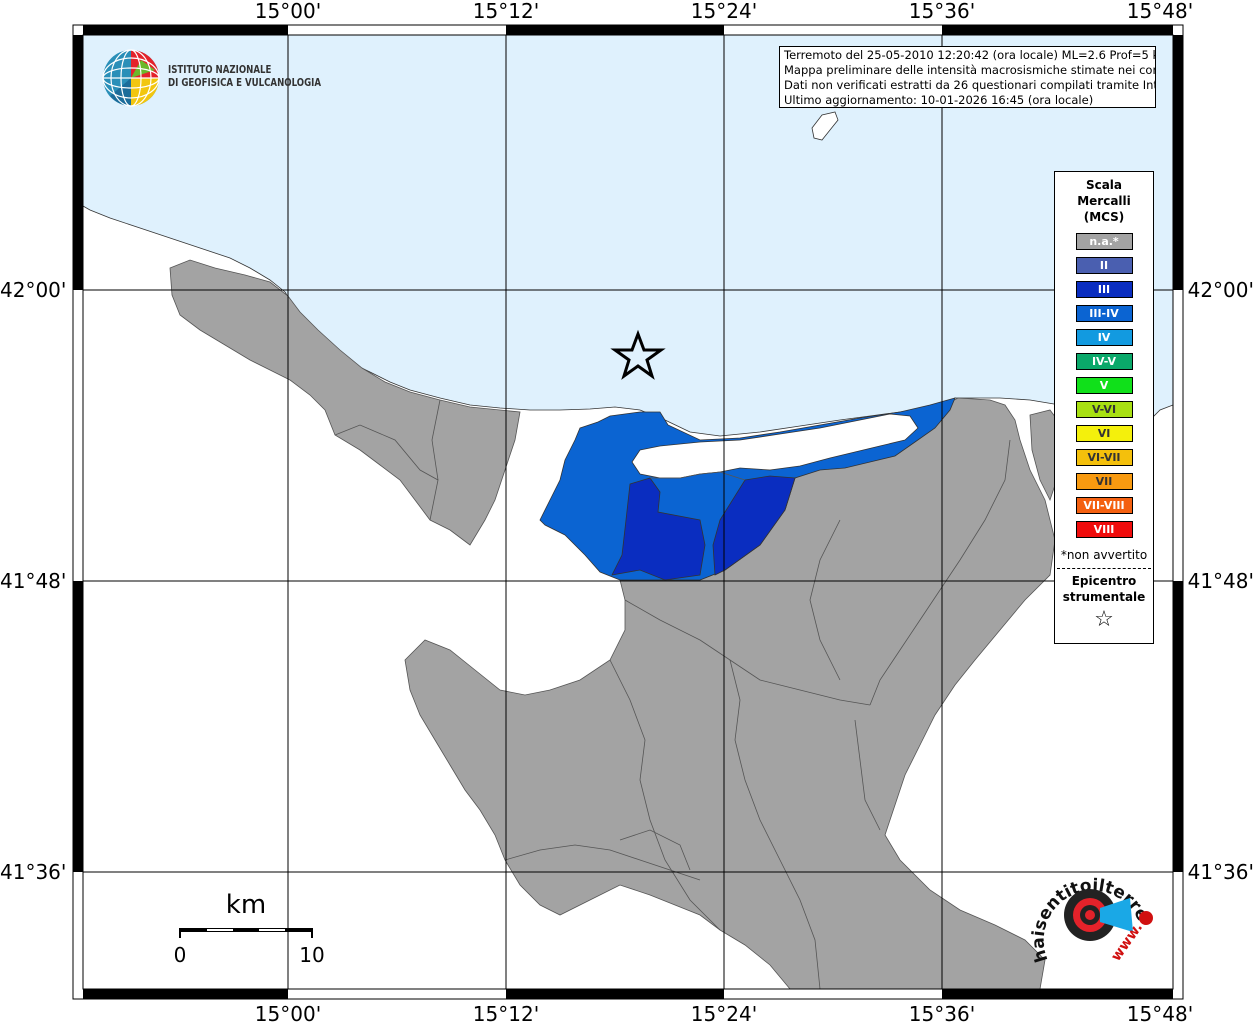  Describe the element at coordinates (1104, 581) in the screenshot. I see `legend-epicenter-line1: Epicentro` at that location.